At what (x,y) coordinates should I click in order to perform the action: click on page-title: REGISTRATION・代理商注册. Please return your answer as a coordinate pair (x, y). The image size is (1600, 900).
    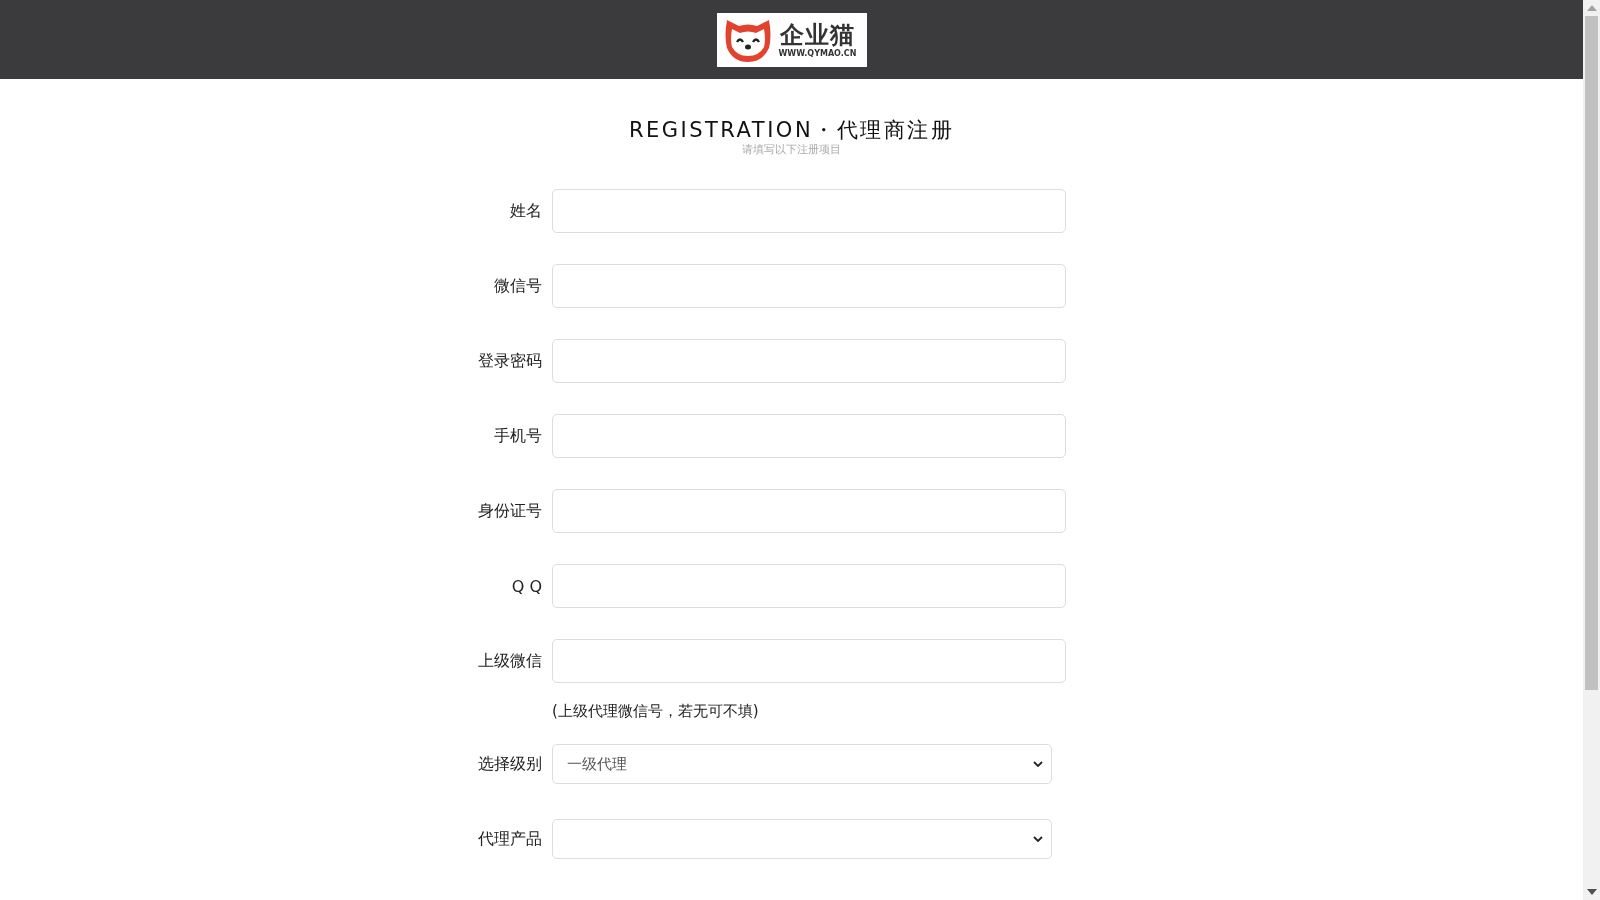
    Looking at the image, I should click on (791, 130).